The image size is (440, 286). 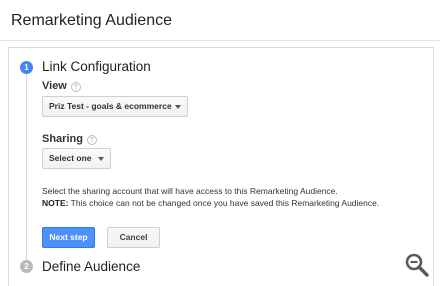 What do you see at coordinates (96, 66) in the screenshot?
I see `step-1-title: Link Configuration` at bounding box center [96, 66].